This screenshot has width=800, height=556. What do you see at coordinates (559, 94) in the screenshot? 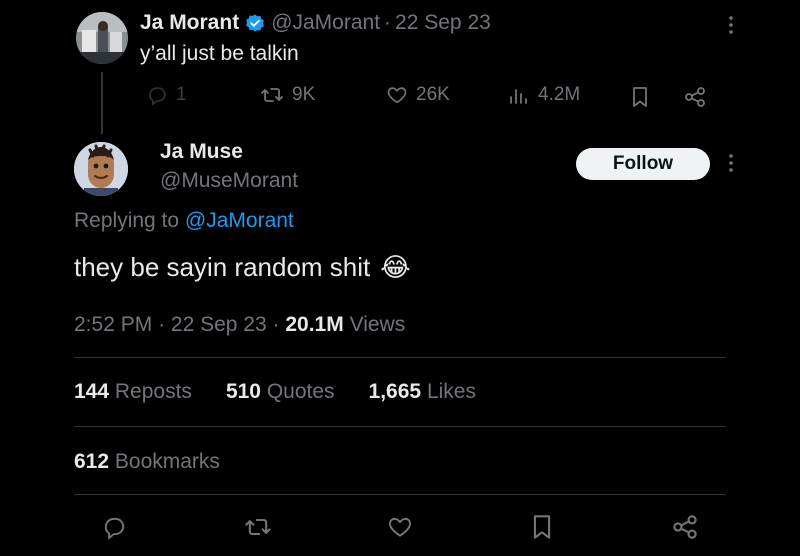
I see `parent-views-count: 4.2M` at bounding box center [559, 94].